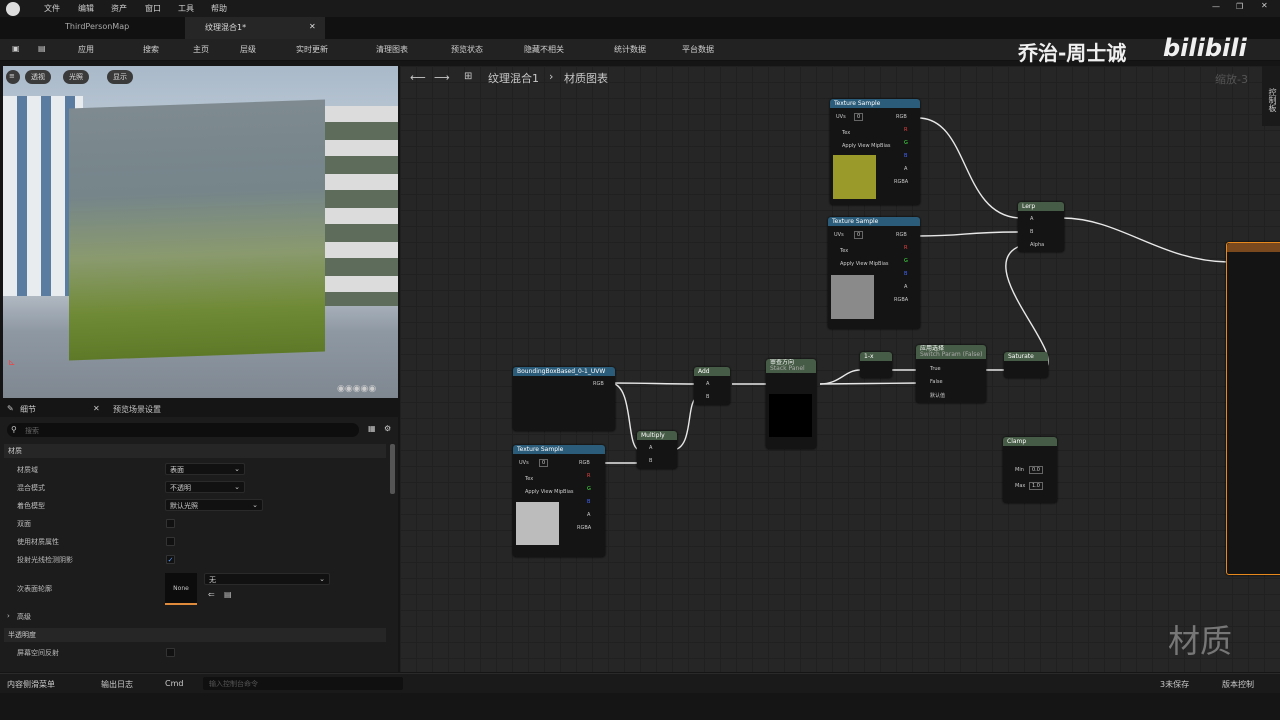  I want to click on details-scrollbar, so click(392, 469).